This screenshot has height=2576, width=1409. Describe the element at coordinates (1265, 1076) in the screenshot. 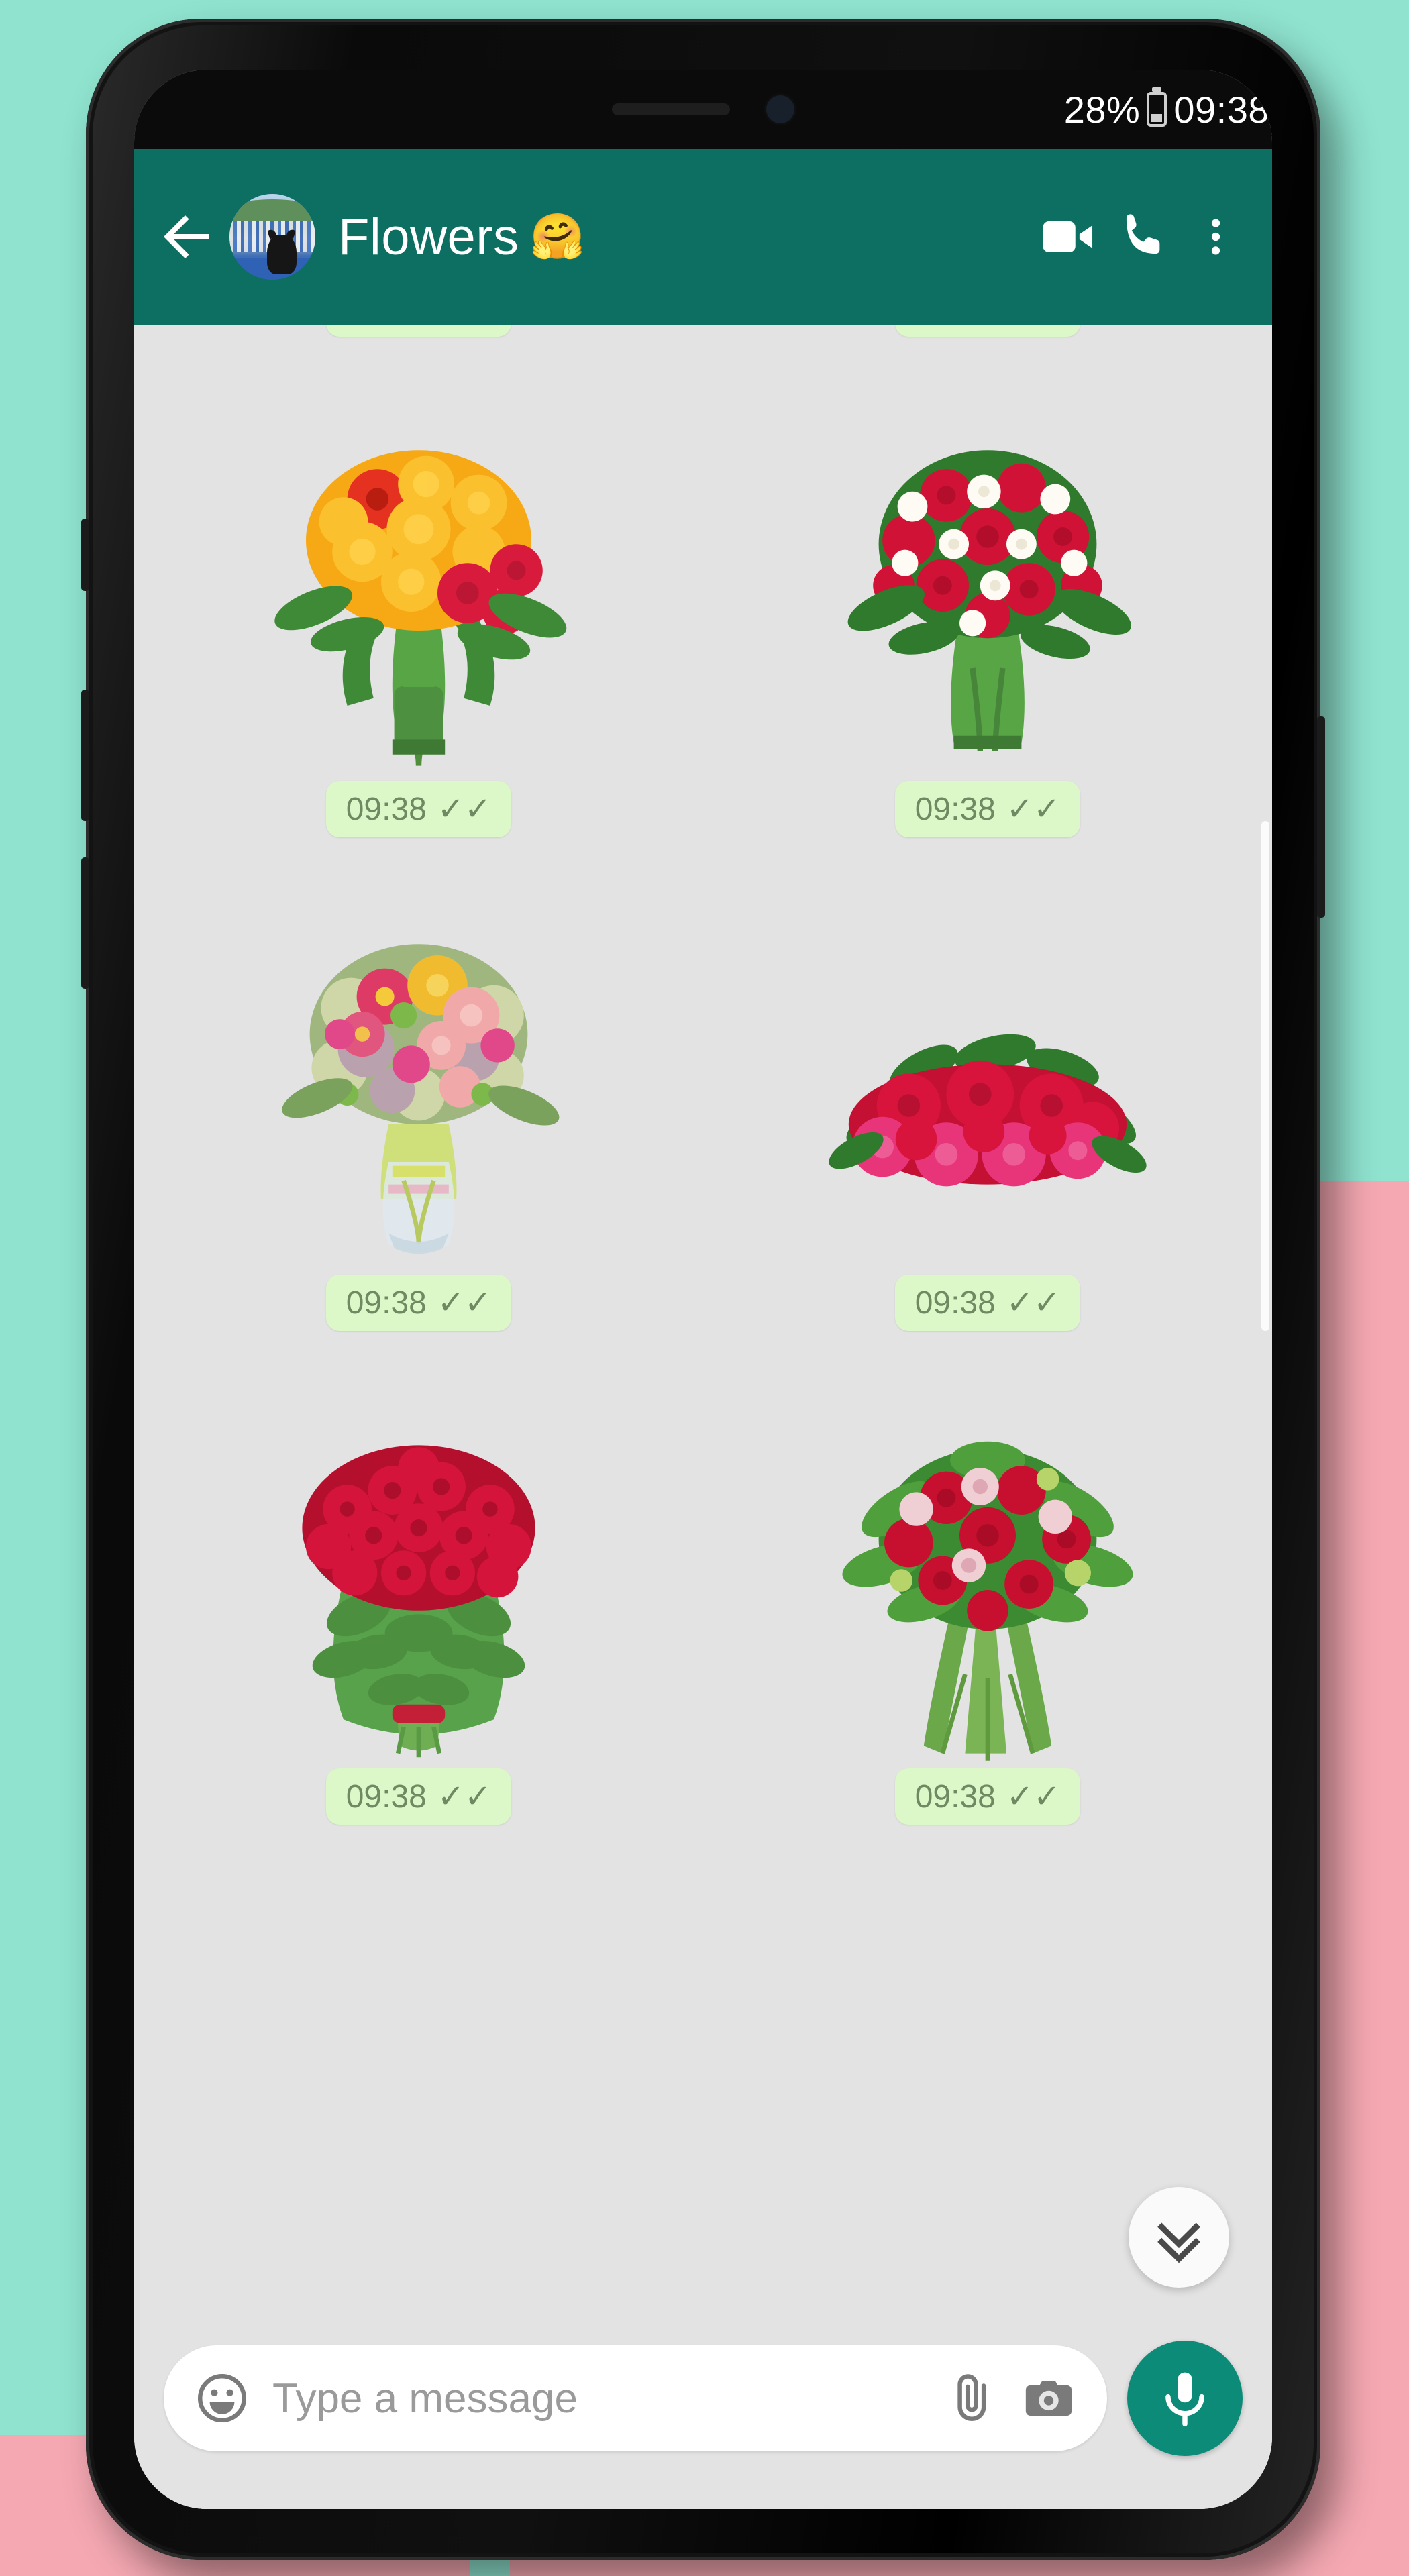

I see `chat-scrollbar` at that location.